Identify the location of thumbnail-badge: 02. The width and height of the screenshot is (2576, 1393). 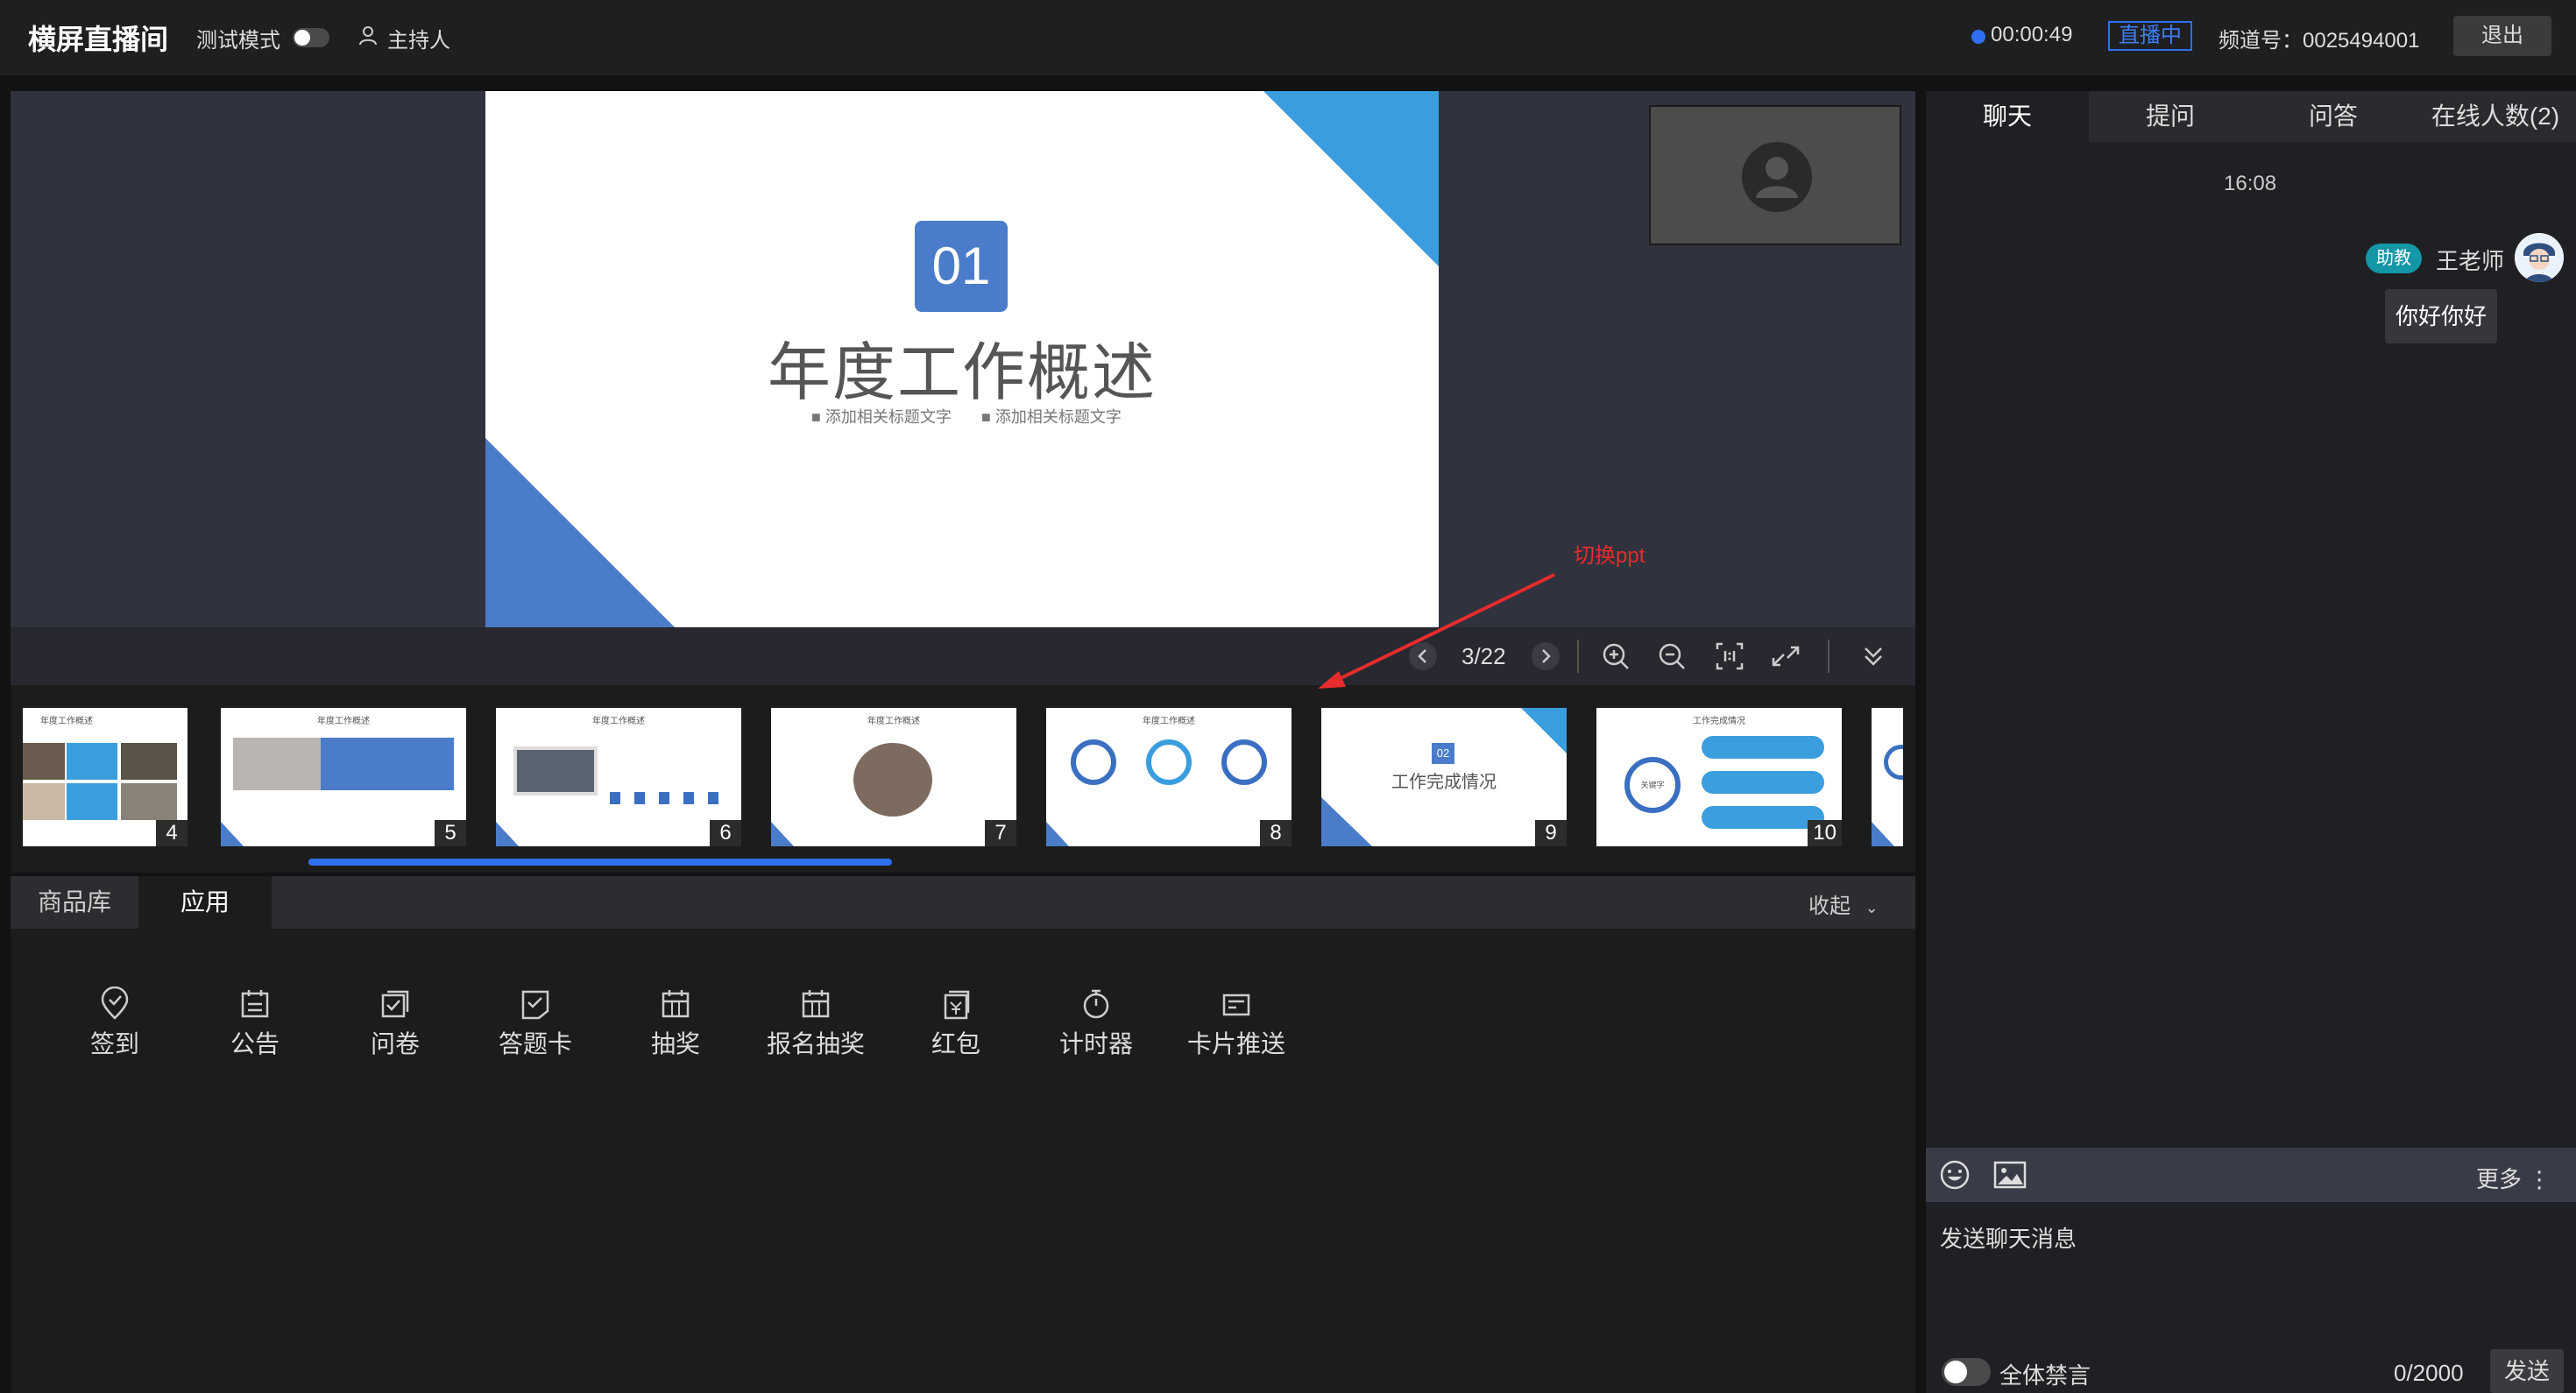
(1443, 754).